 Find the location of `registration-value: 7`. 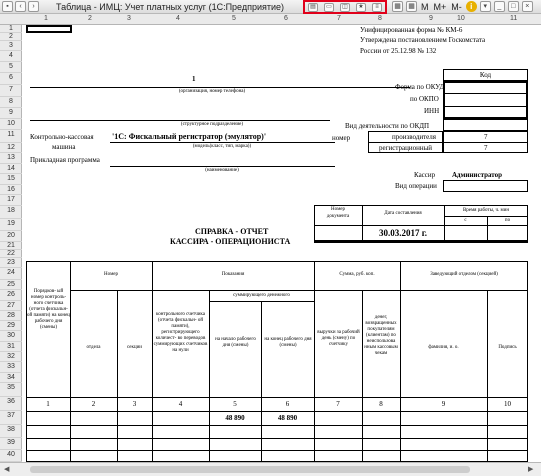

registration-value: 7 is located at coordinates (486, 148).